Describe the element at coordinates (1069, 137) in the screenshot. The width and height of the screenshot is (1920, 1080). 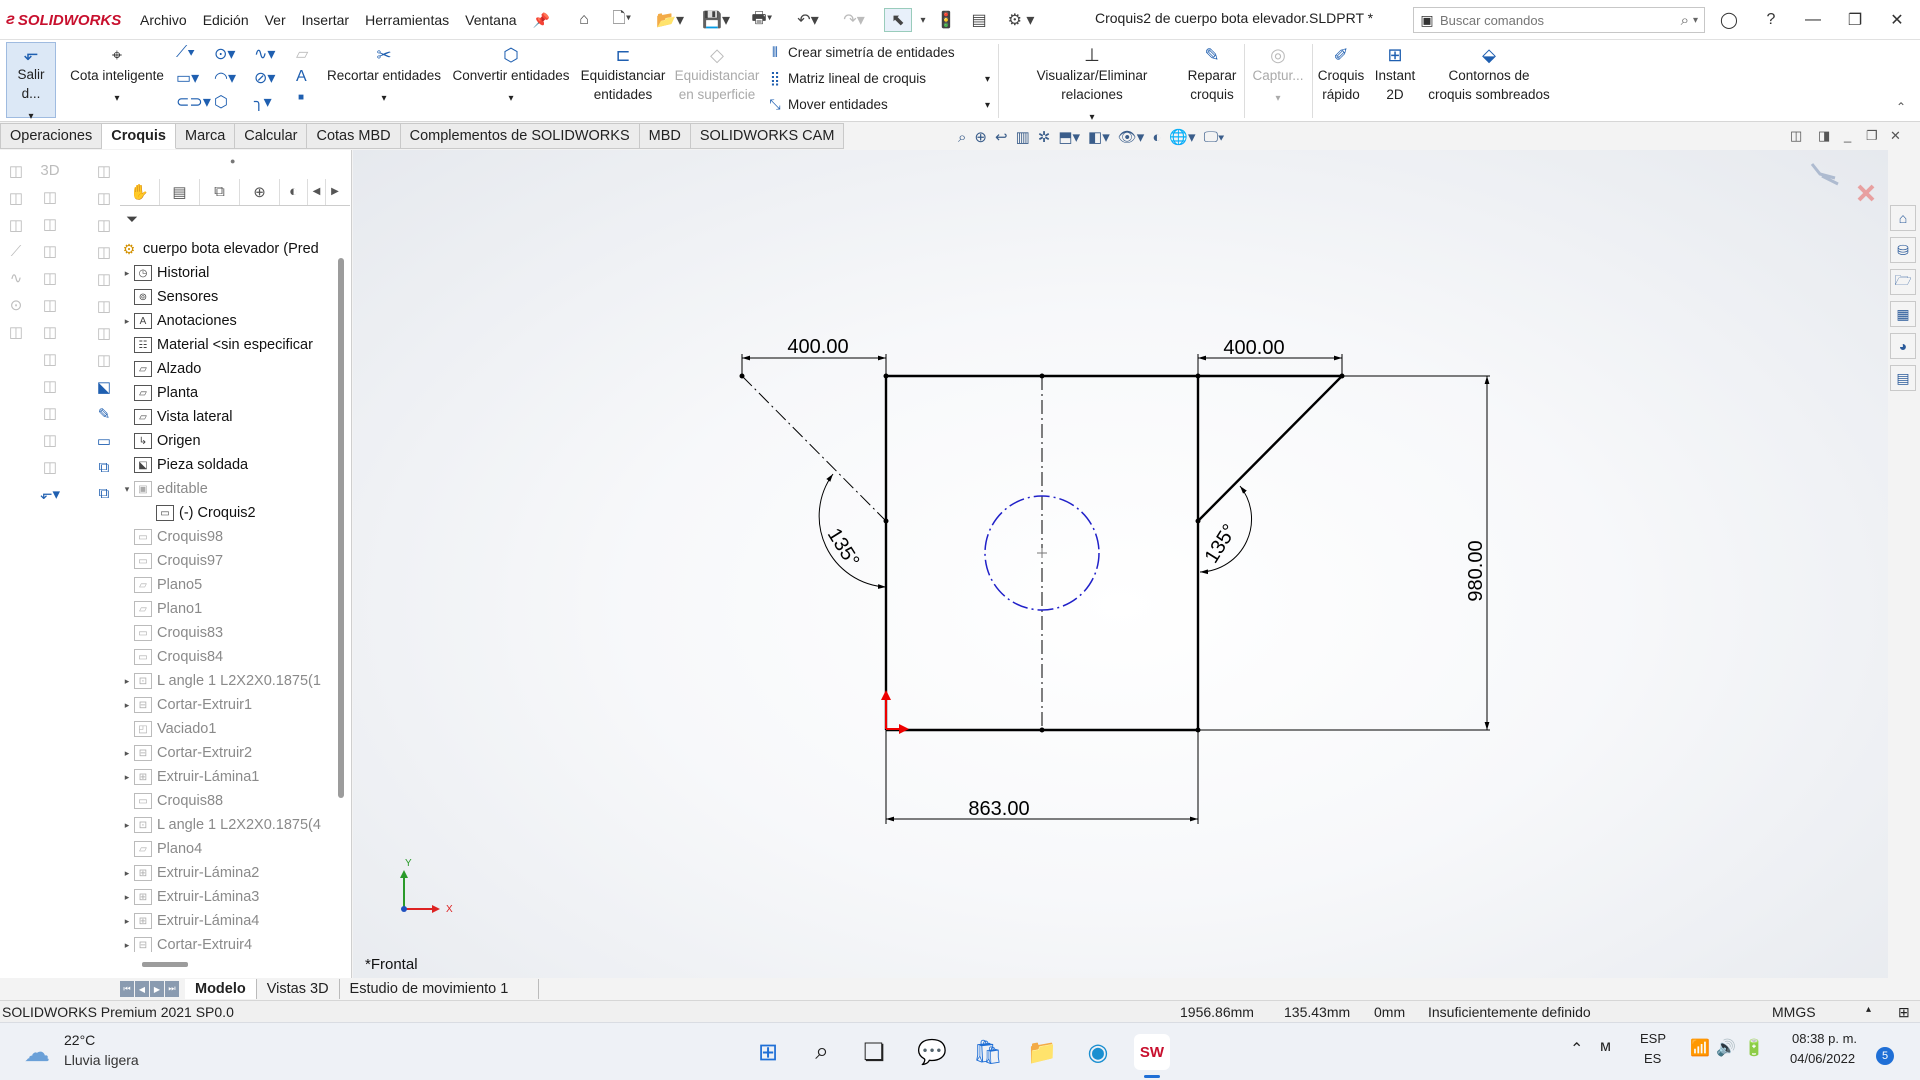
I see `view-orientation-icon: ⬒▾` at that location.